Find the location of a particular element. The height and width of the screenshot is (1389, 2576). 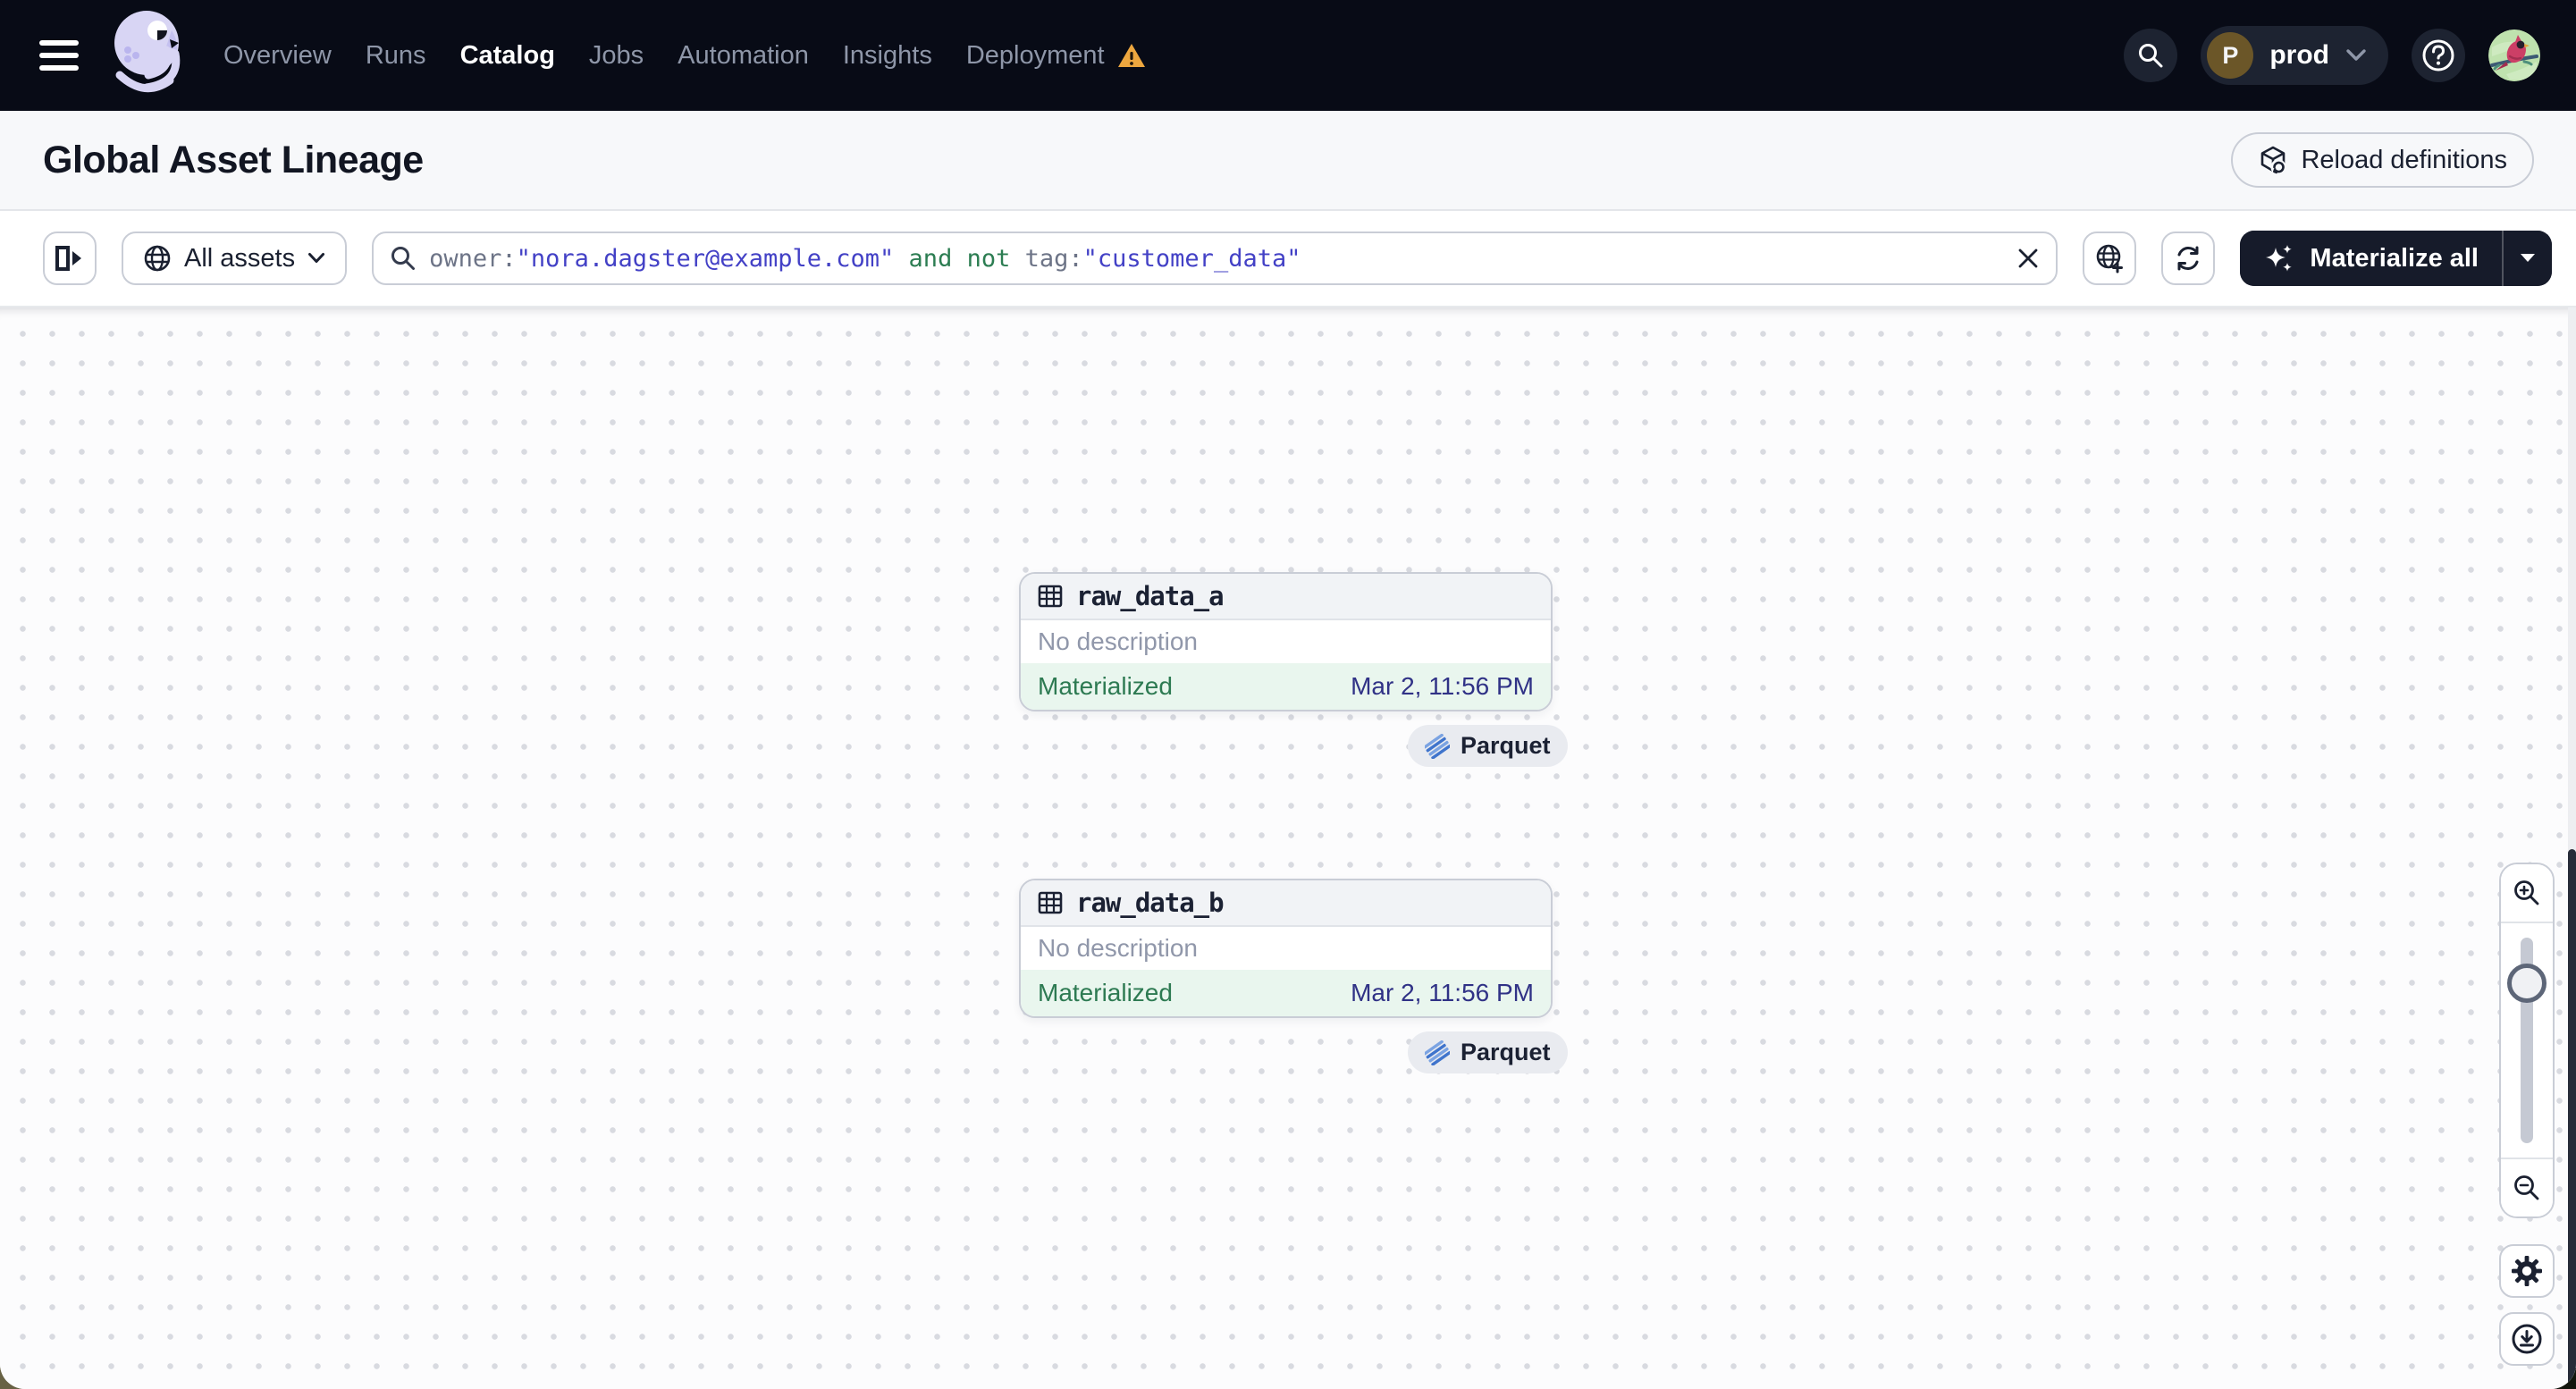

materialize-all-button: Materialize all is located at coordinates (2371, 258).